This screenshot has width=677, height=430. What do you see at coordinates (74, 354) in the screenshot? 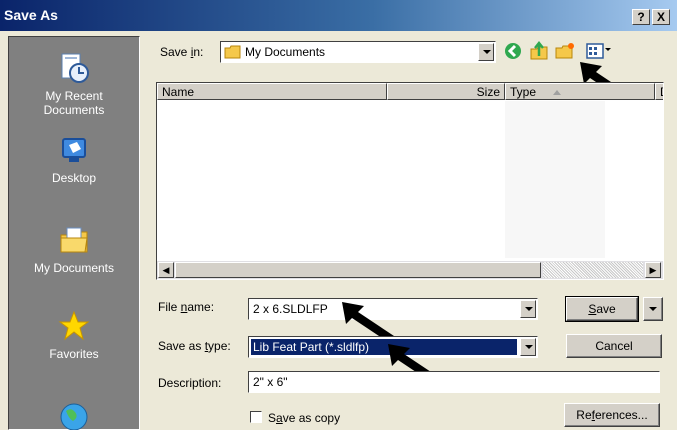
I see `place-label: Favorites` at bounding box center [74, 354].